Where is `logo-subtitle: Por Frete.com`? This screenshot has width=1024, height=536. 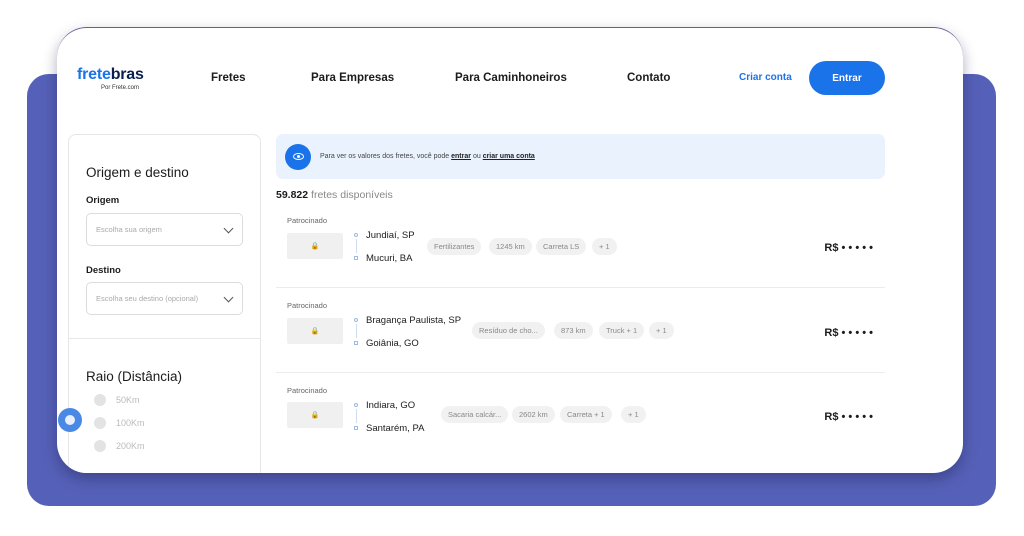 logo-subtitle: Por Frete.com is located at coordinates (120, 88).